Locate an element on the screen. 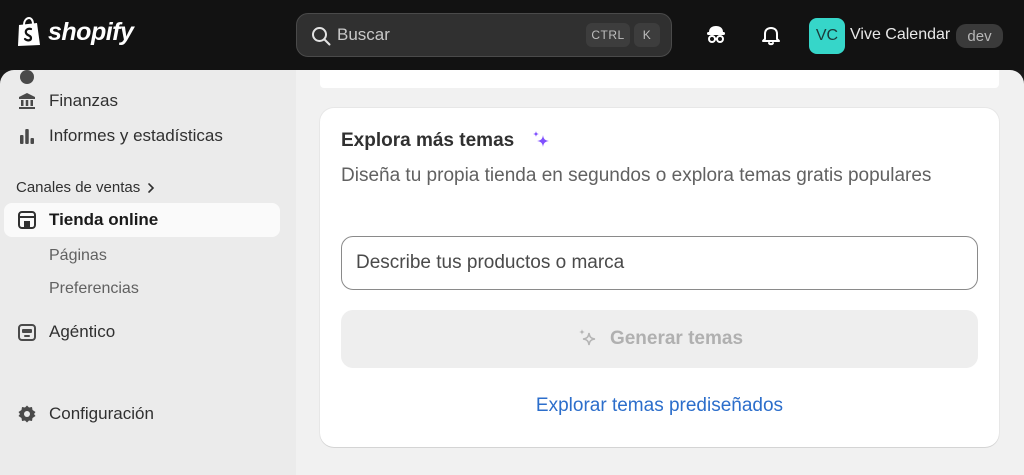  shortcut-k-key: K is located at coordinates (647, 35).